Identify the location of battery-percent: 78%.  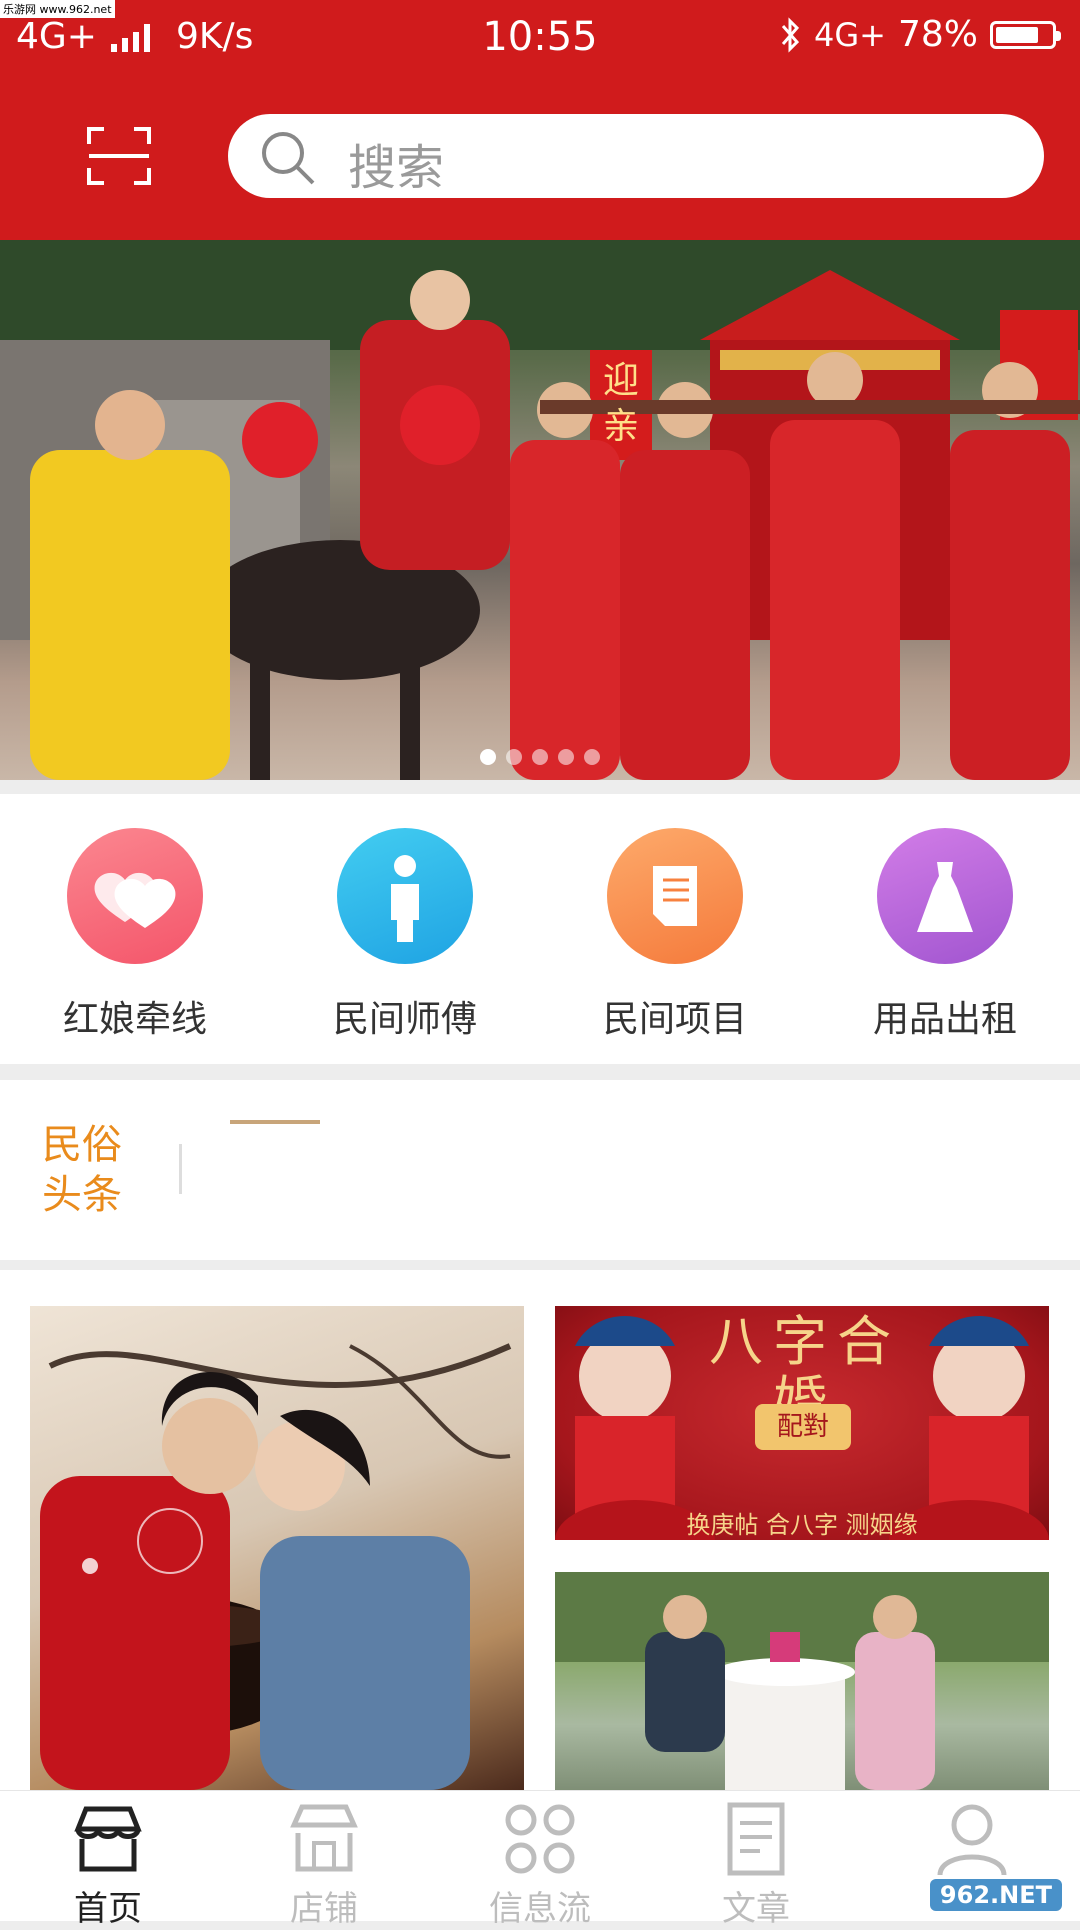
(937, 34).